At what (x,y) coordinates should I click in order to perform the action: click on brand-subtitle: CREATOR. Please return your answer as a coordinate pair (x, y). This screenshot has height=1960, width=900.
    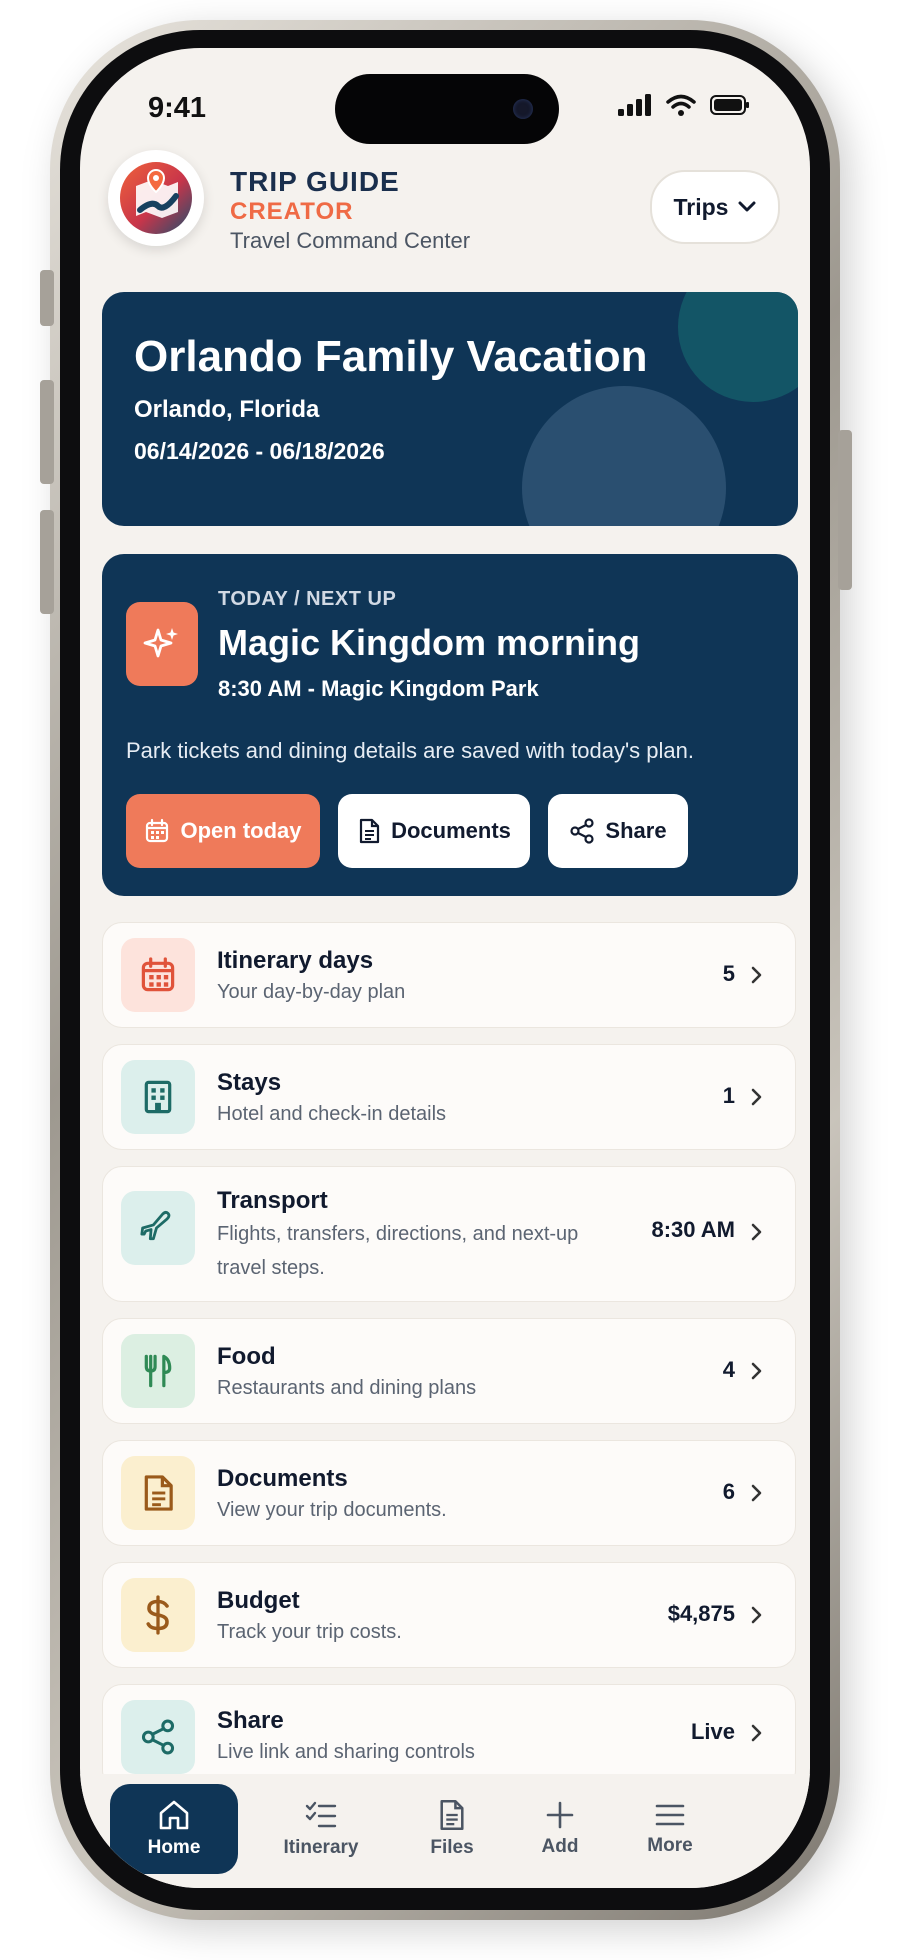
    Looking at the image, I should click on (292, 211).